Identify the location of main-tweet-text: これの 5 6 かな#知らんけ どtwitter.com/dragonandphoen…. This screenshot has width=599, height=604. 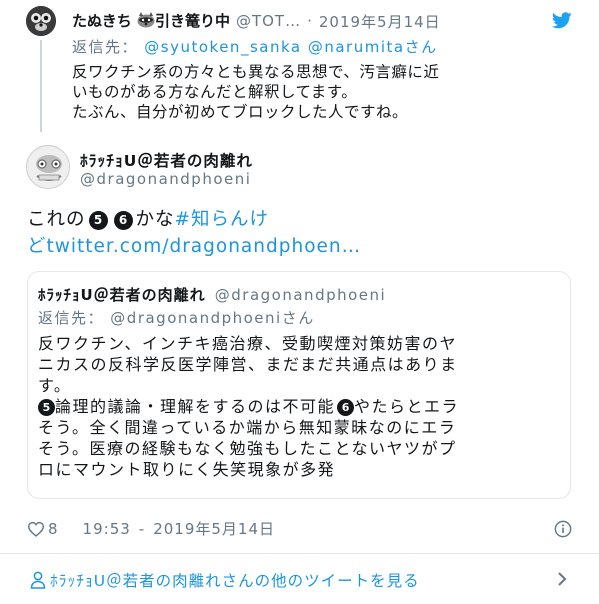
(299, 233).